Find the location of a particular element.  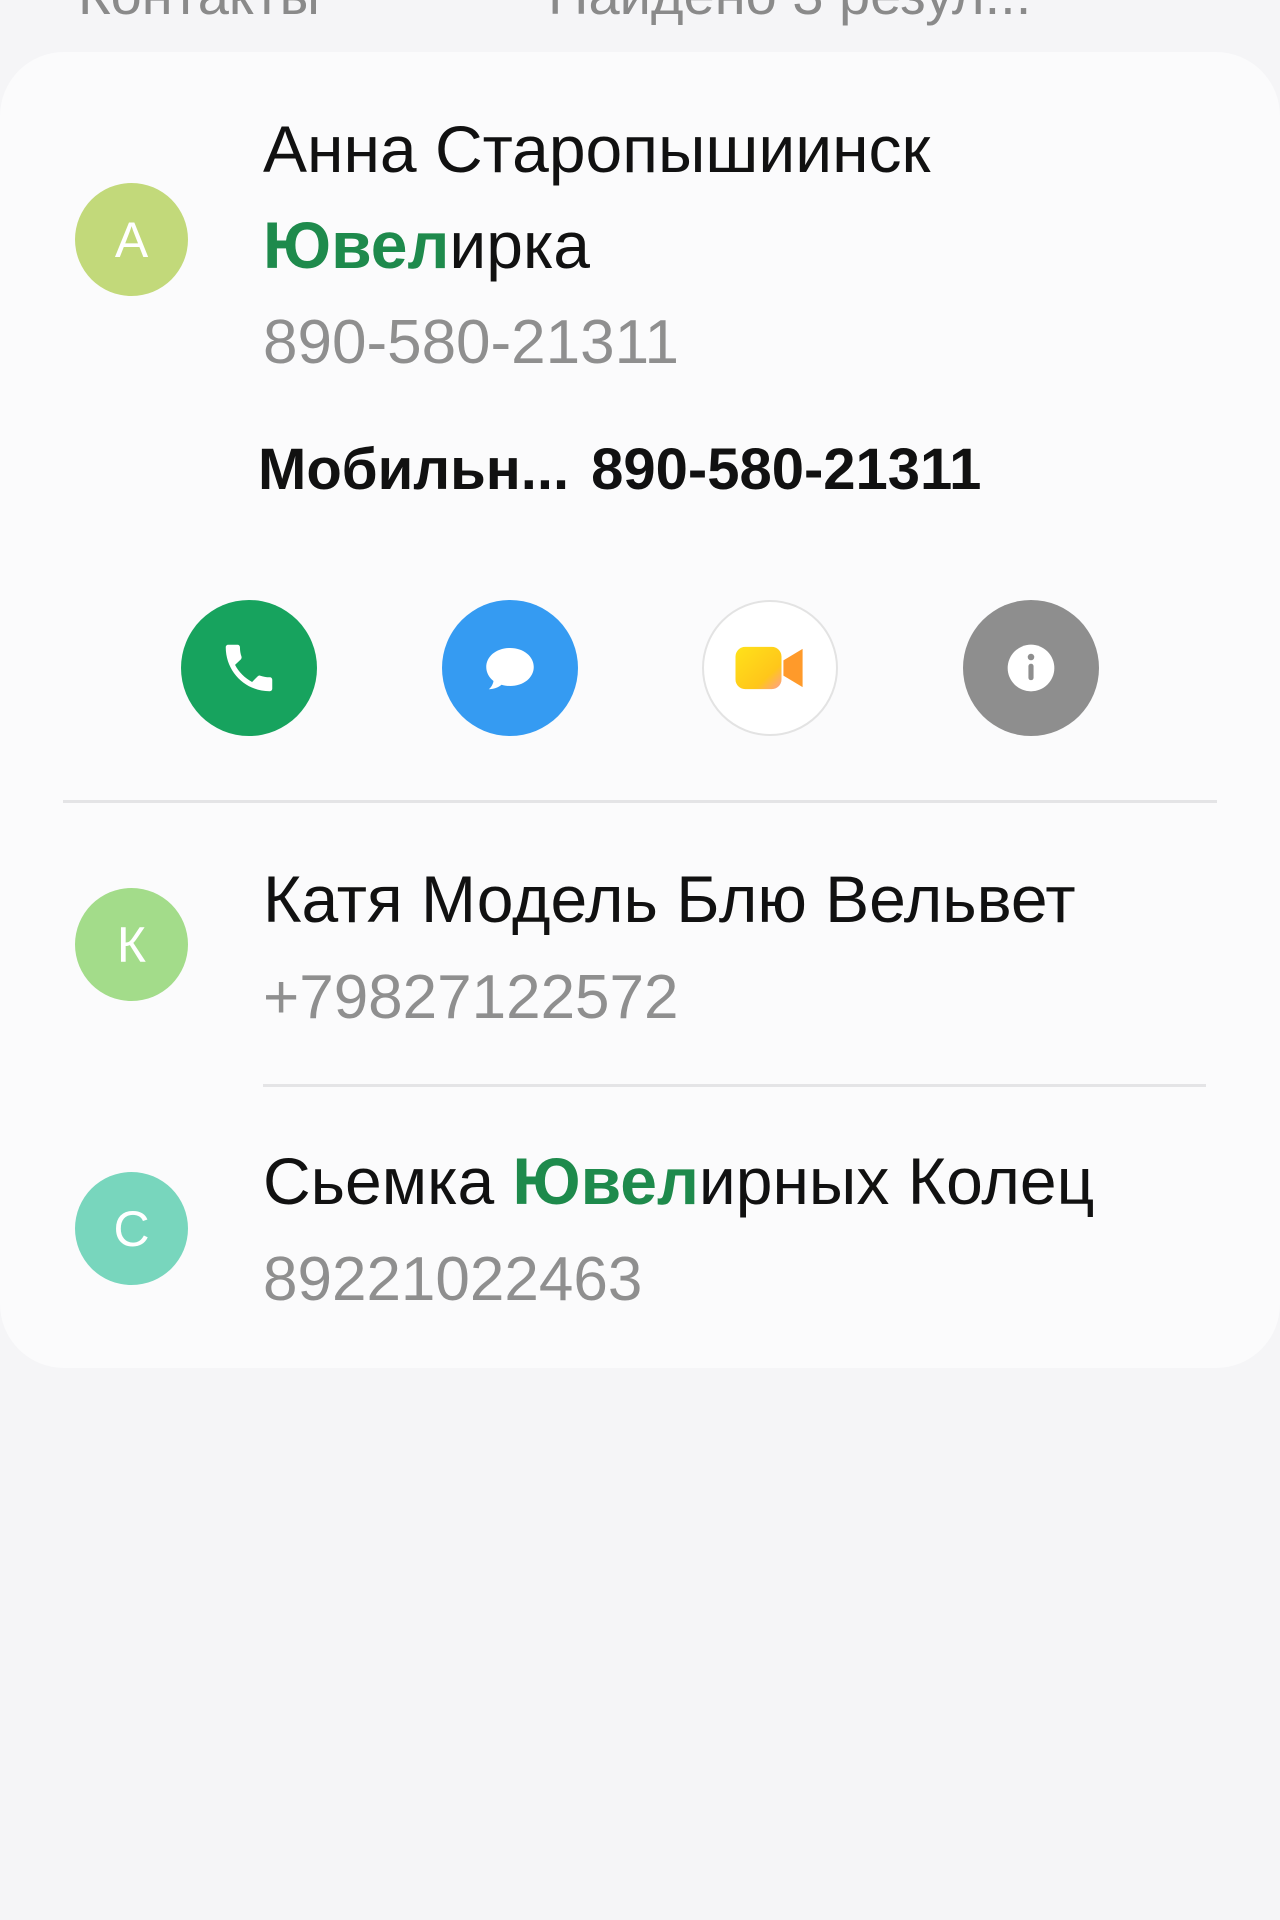

contact-info-button is located at coordinates (1031, 668).